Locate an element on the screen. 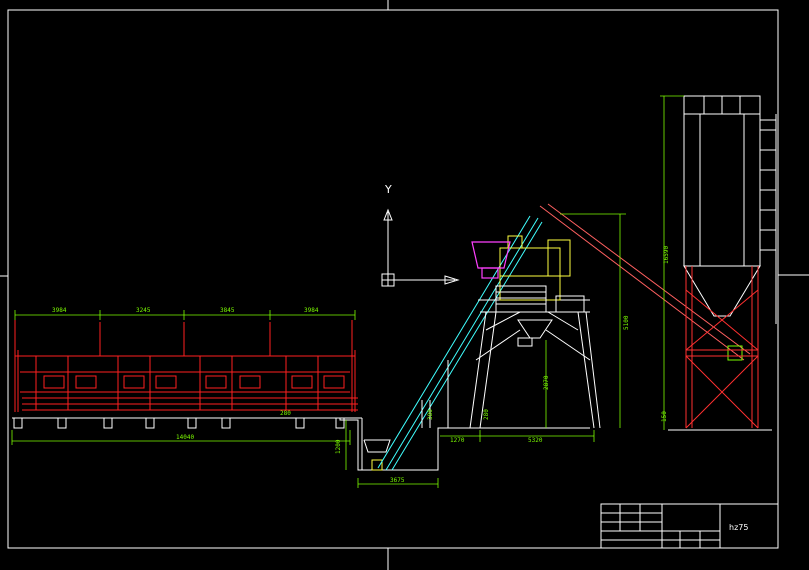 This screenshot has height=570, width=809. dim-mixer-height: 5100 is located at coordinates (626, 322).